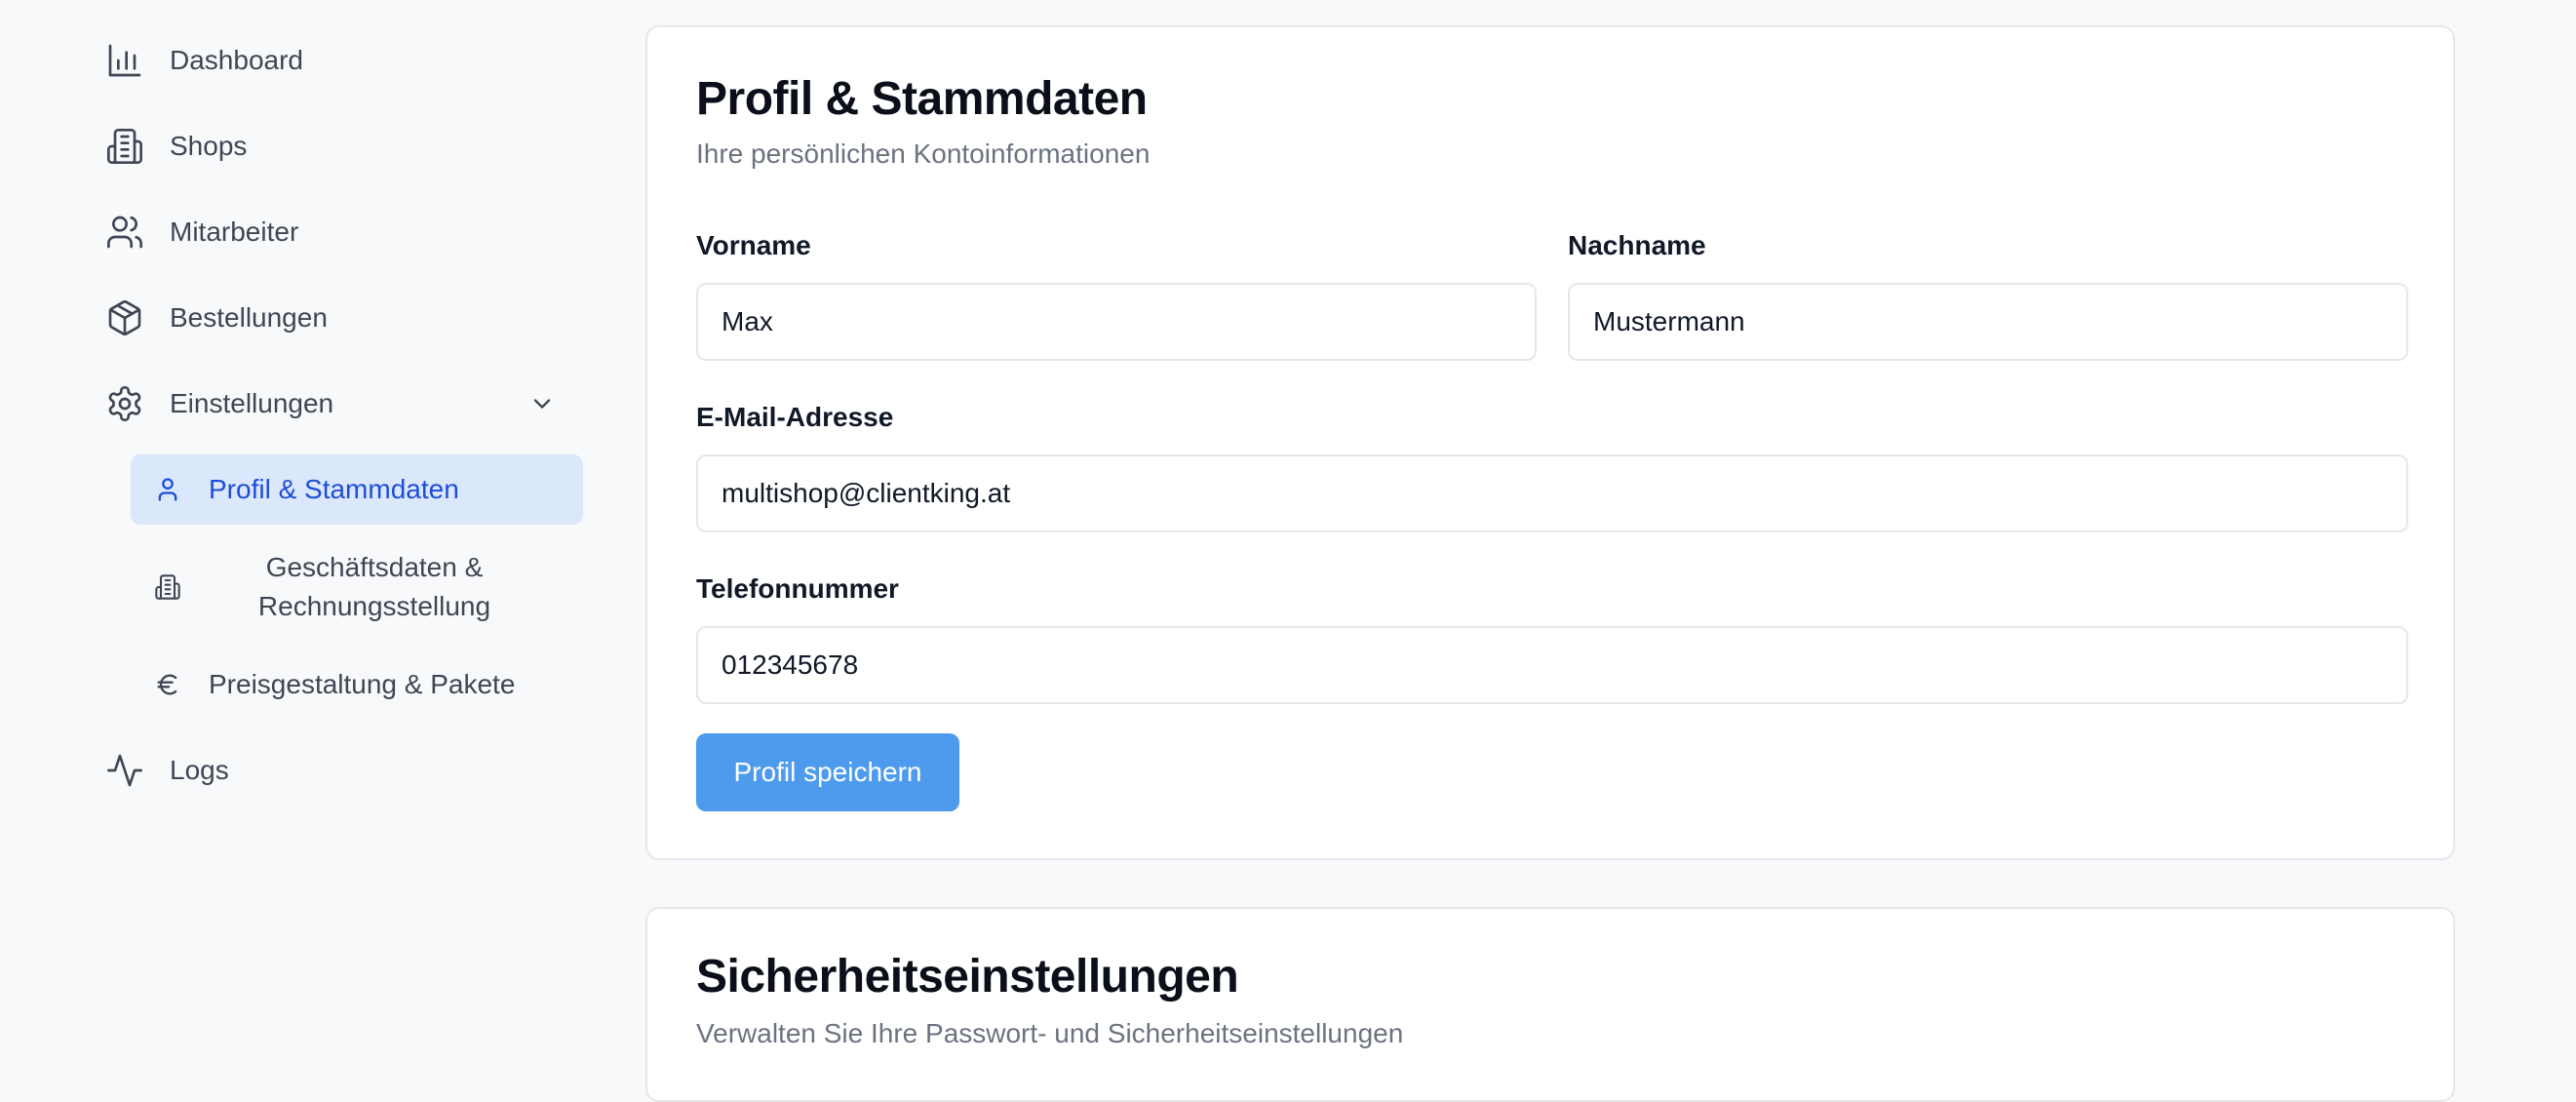 The image size is (2576, 1102). Describe the element at coordinates (797, 588) in the screenshot. I see `phone-label: Telefonnummer` at that location.